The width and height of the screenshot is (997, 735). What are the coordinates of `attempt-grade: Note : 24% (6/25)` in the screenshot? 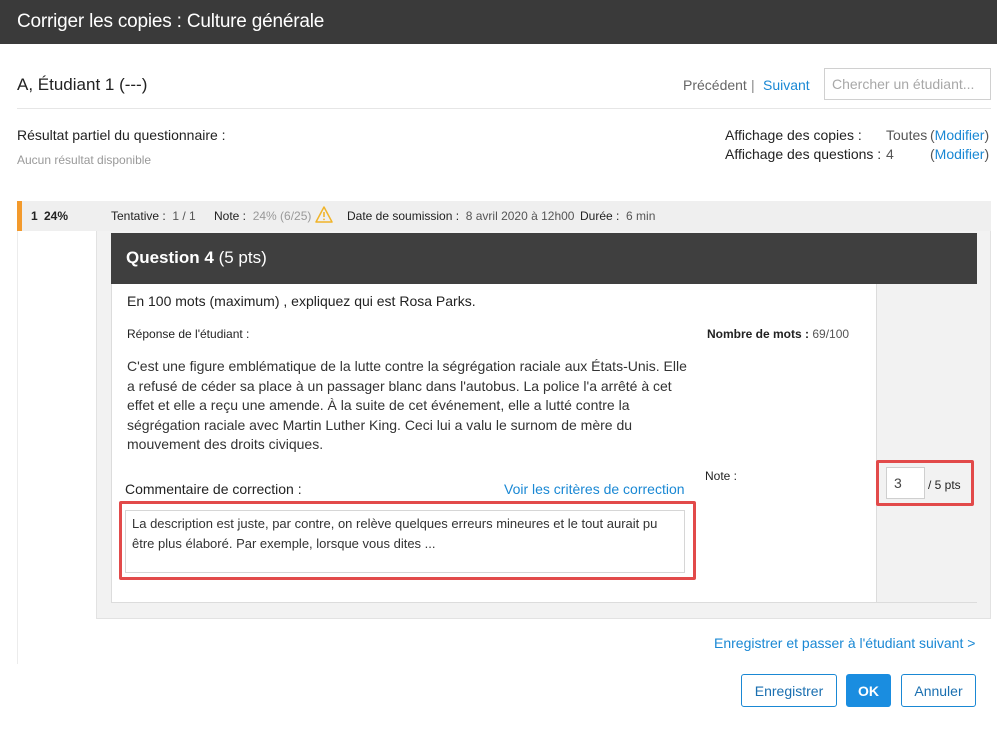 It's located at (263, 216).